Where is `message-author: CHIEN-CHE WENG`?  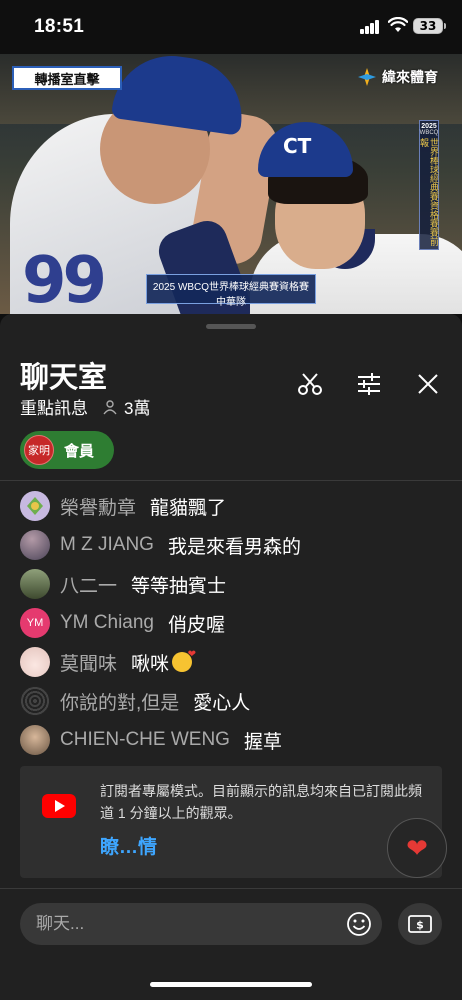 message-author: CHIEN-CHE WENG is located at coordinates (145, 739).